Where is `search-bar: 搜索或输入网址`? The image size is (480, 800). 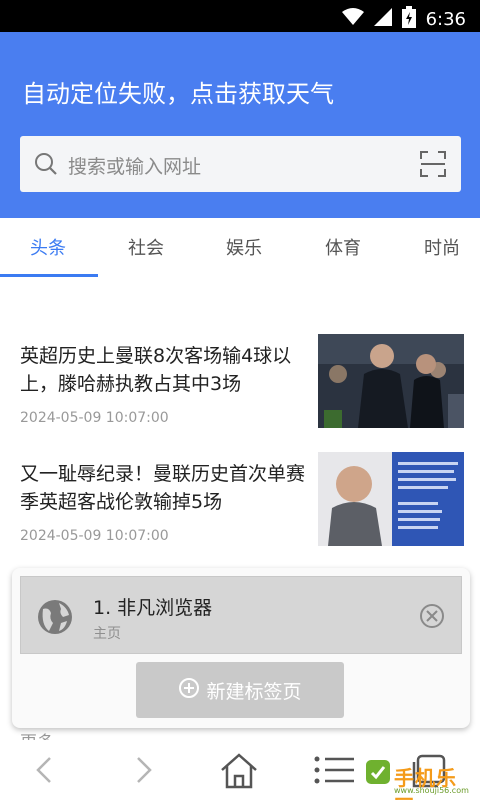
search-bar: 搜索或输入网址 is located at coordinates (240, 164).